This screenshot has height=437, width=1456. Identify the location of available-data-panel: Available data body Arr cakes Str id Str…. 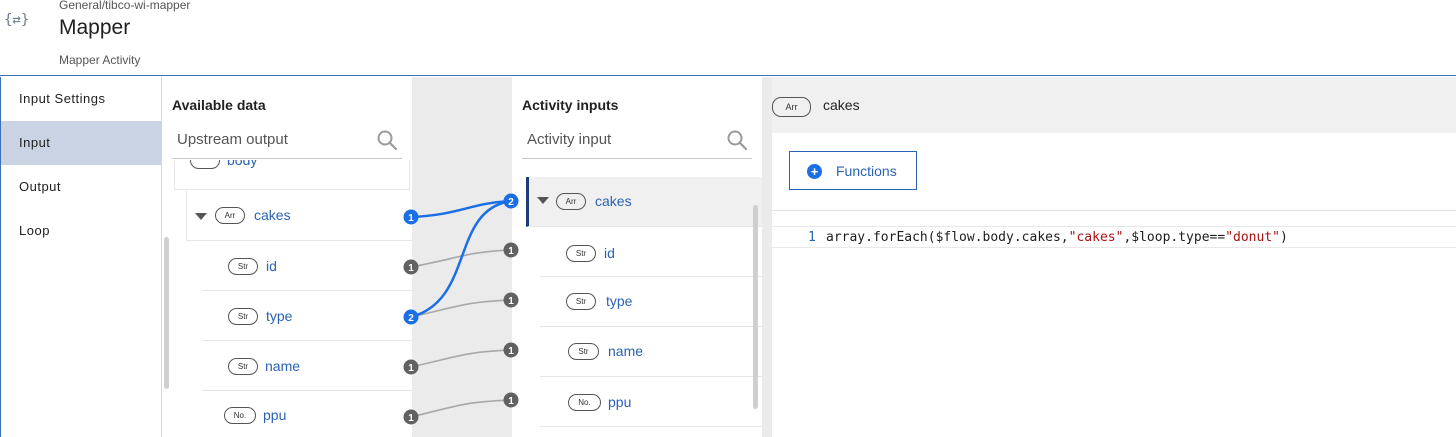
(287, 257).